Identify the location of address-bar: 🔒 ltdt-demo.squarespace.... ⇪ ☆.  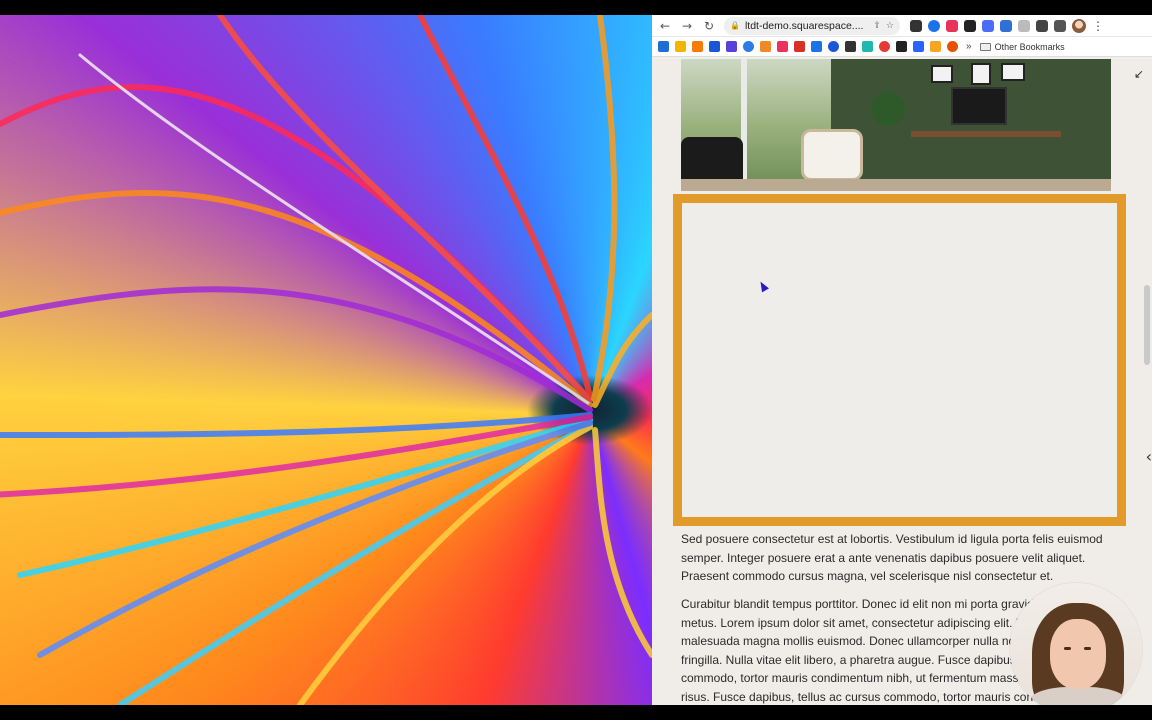
(812, 25).